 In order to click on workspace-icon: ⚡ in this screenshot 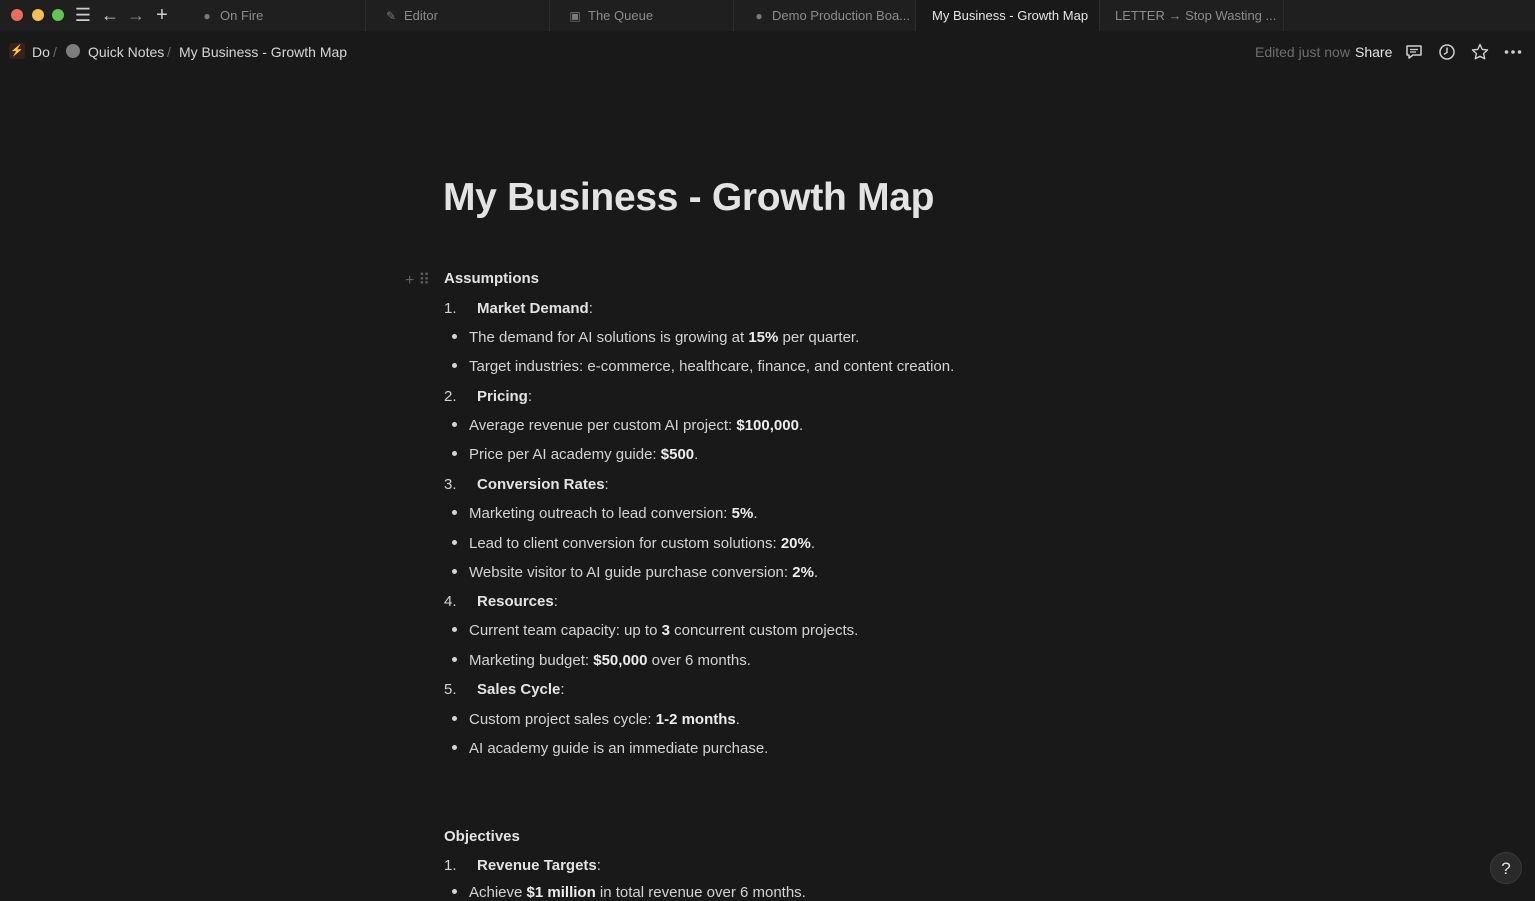, I will do `click(17, 51)`.